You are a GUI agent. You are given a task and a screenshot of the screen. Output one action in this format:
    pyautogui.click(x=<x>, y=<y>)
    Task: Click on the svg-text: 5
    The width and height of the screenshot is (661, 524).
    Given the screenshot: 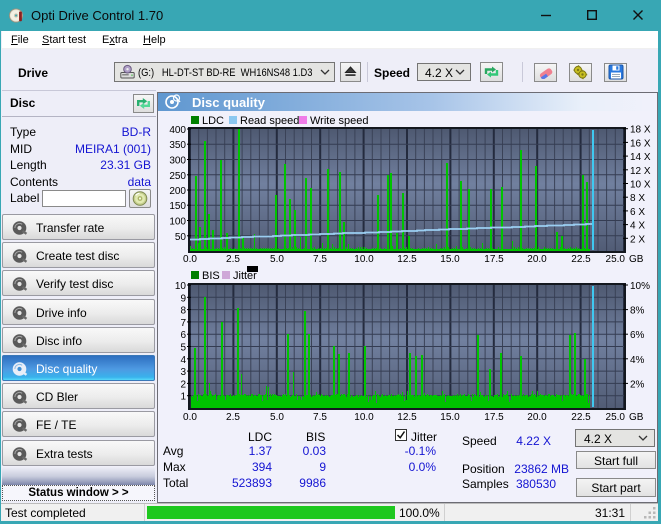 What is the action you would take?
    pyautogui.click(x=183, y=348)
    